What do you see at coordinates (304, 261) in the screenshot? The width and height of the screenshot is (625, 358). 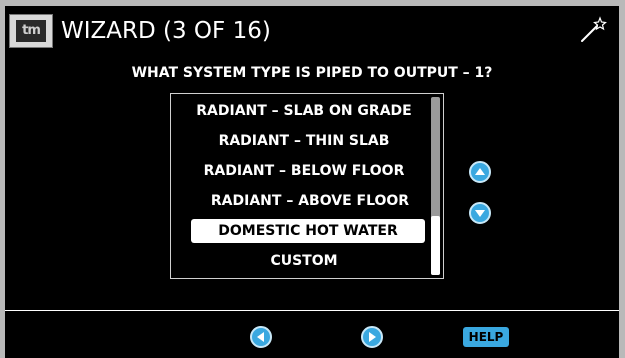 I see `option-custom: CUSTOM` at bounding box center [304, 261].